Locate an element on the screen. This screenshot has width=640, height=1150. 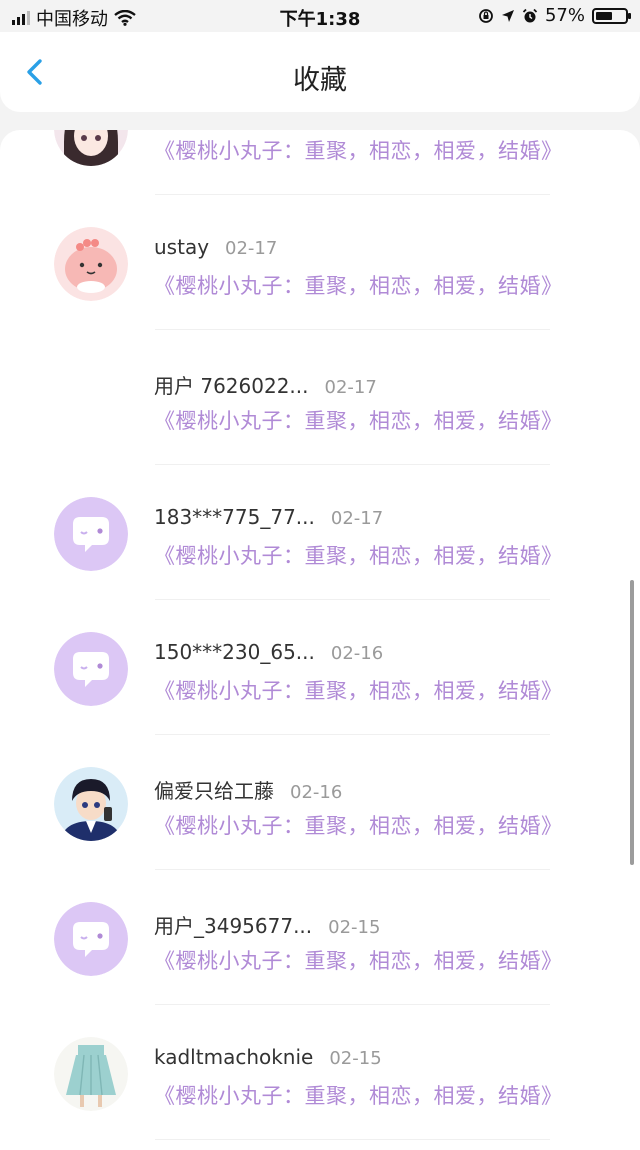
anime-boy-avatar-icon is located at coordinates (91, 804).